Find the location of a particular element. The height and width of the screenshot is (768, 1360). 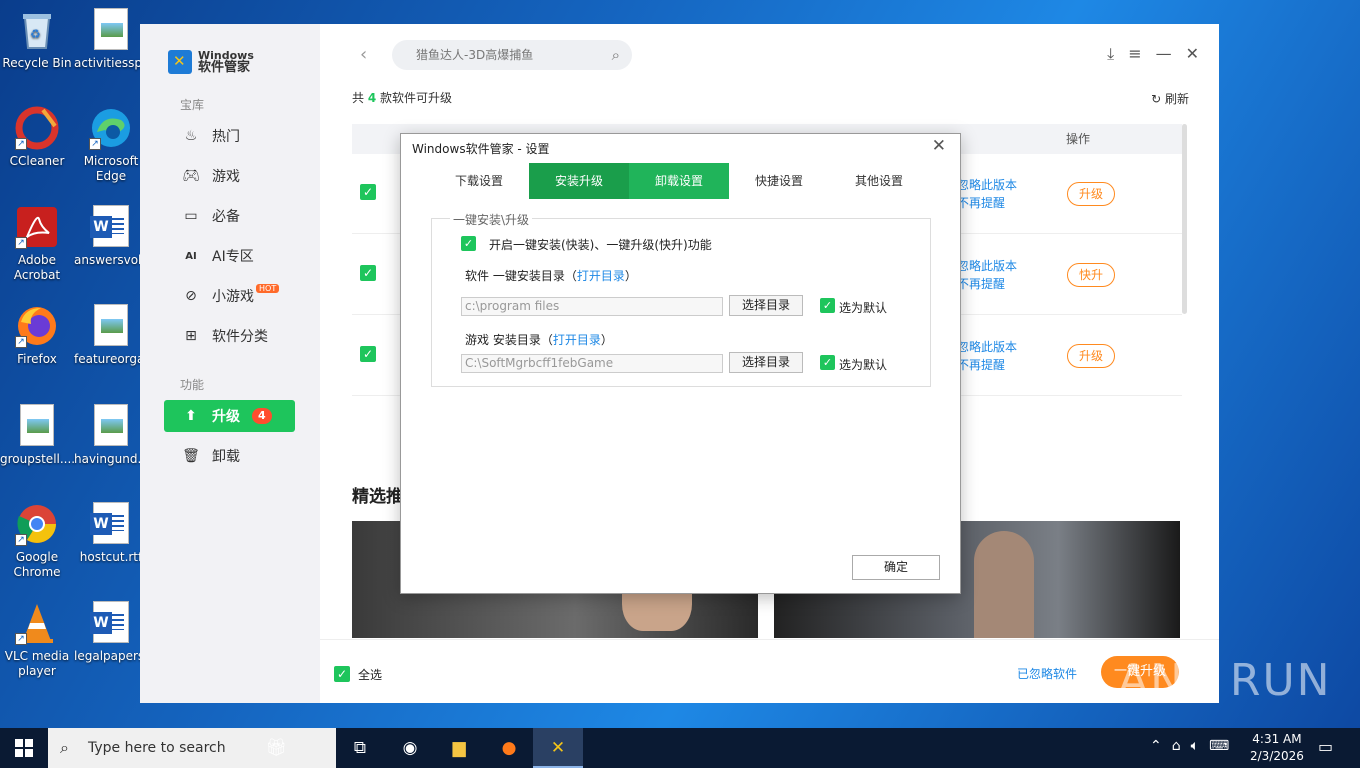

network-icon: ⌂ is located at coordinates (1176, 746).